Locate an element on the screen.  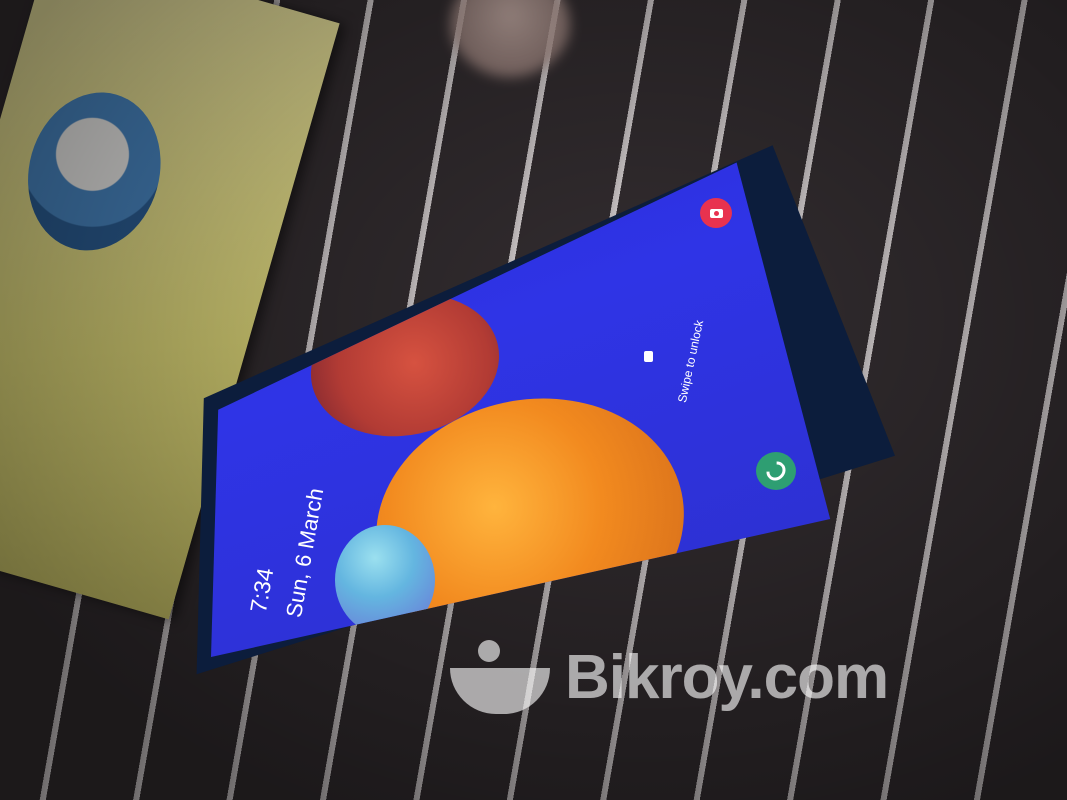
camera-shortcut-button is located at coordinates (716, 213).